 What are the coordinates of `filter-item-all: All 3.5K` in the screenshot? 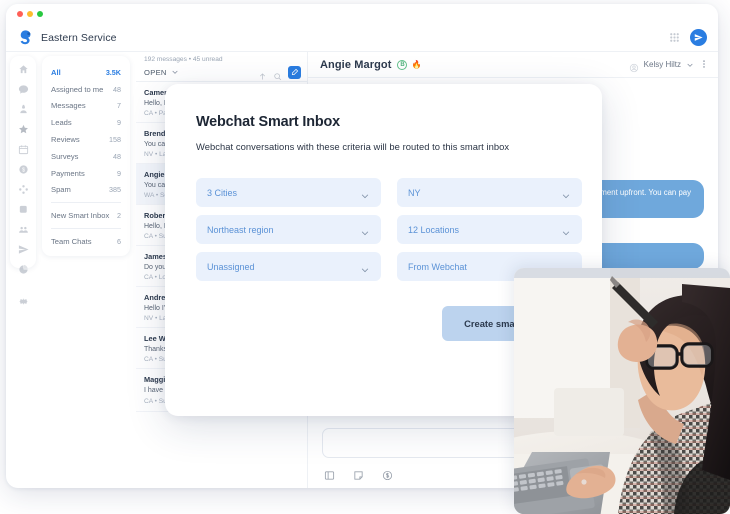 It's located at (86, 72).